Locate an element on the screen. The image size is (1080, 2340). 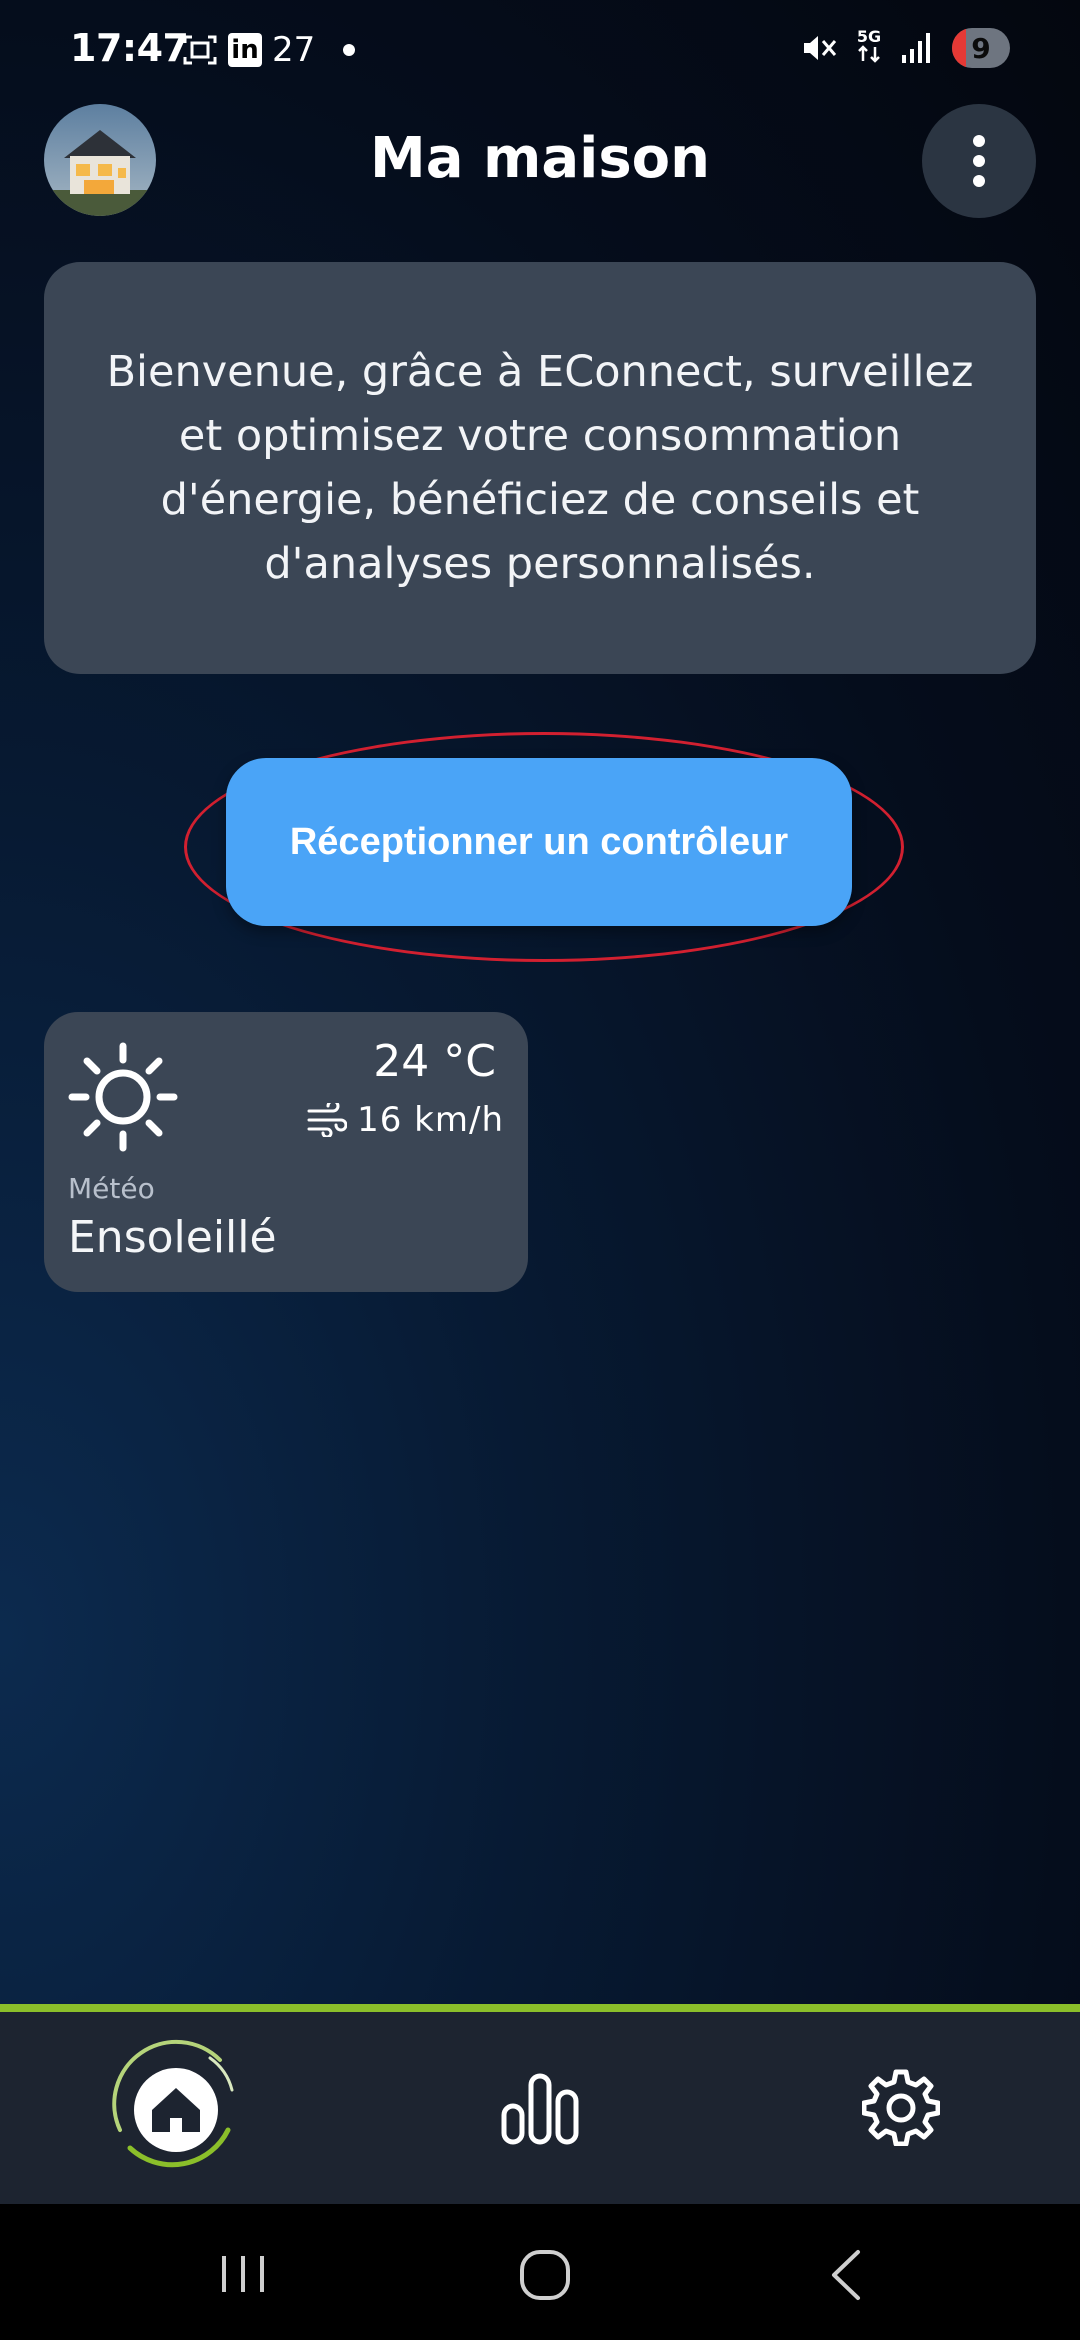
linkedin-icon: in is located at coordinates (245, 50).